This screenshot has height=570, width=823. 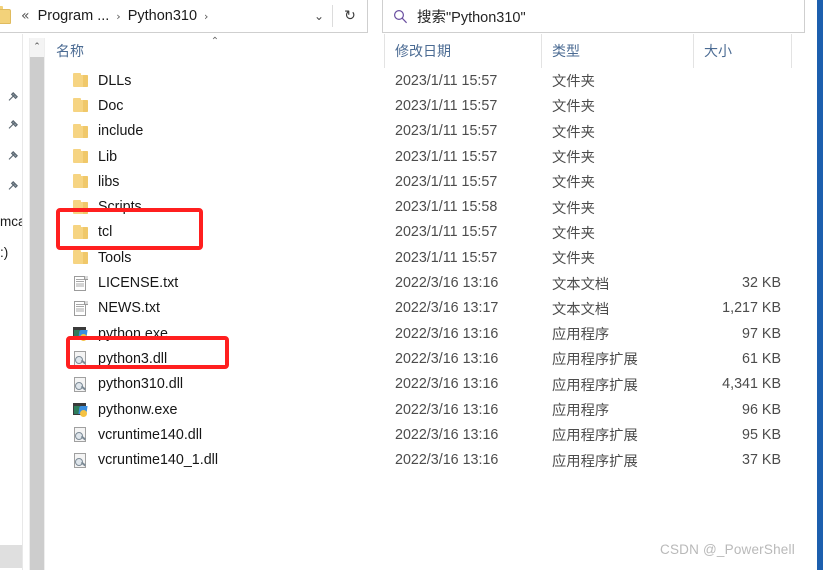 What do you see at coordinates (37, 46) in the screenshot?
I see `scroll-up-icon: ⌃` at bounding box center [37, 46].